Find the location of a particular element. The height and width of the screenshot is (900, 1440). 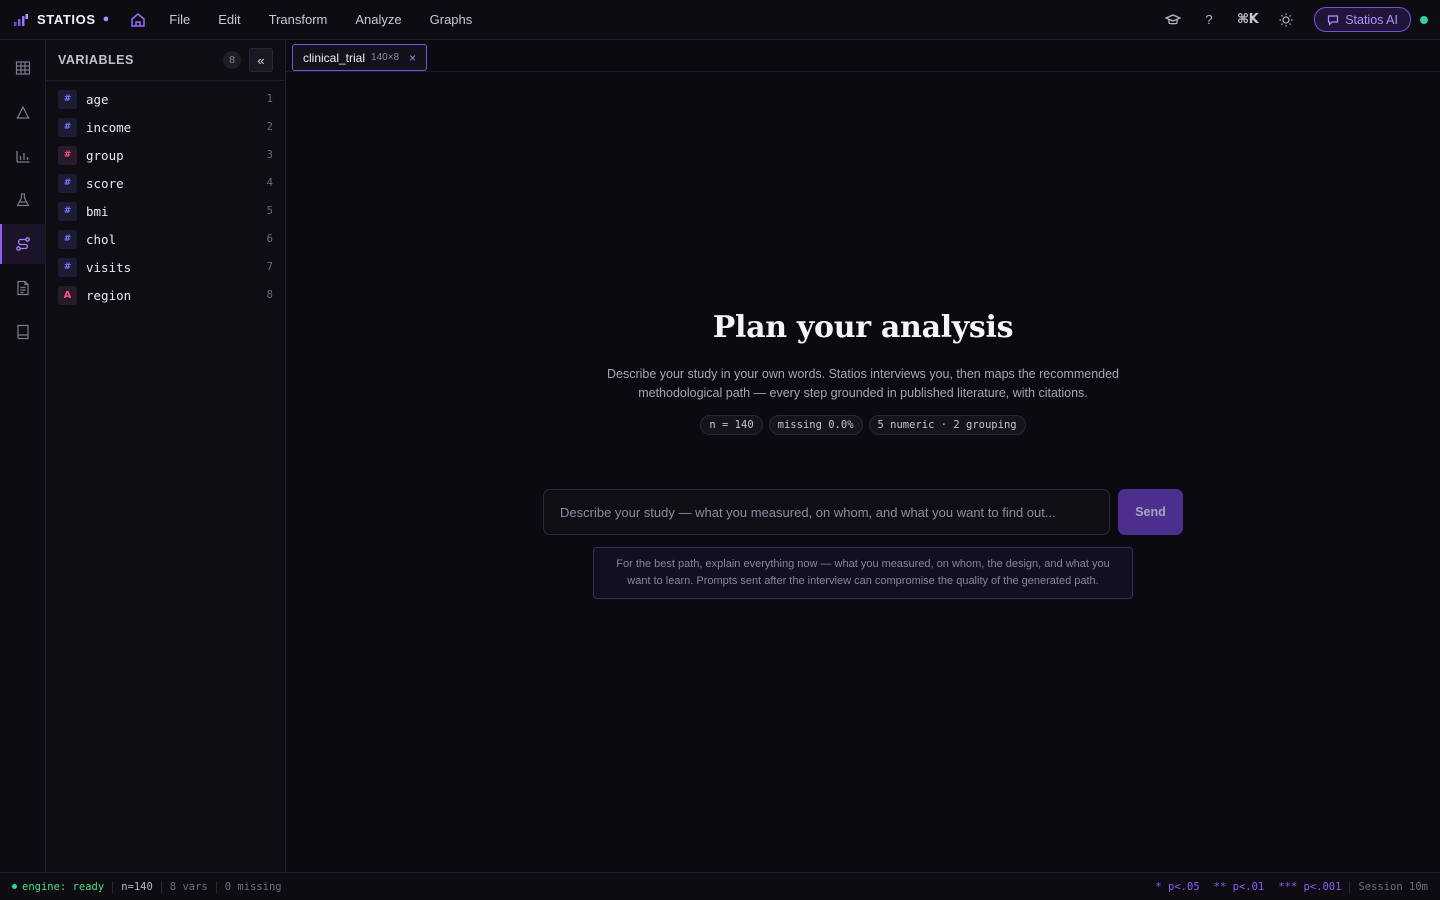

menu-transform: Transform is located at coordinates (298, 19).